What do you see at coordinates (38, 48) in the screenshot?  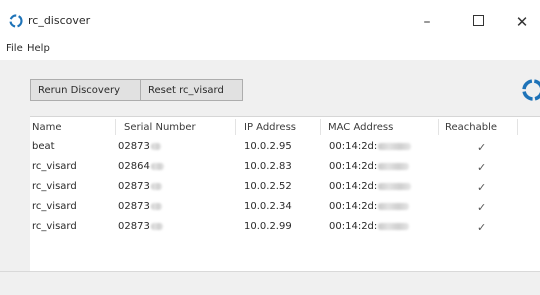 I see `menu-help: Help` at bounding box center [38, 48].